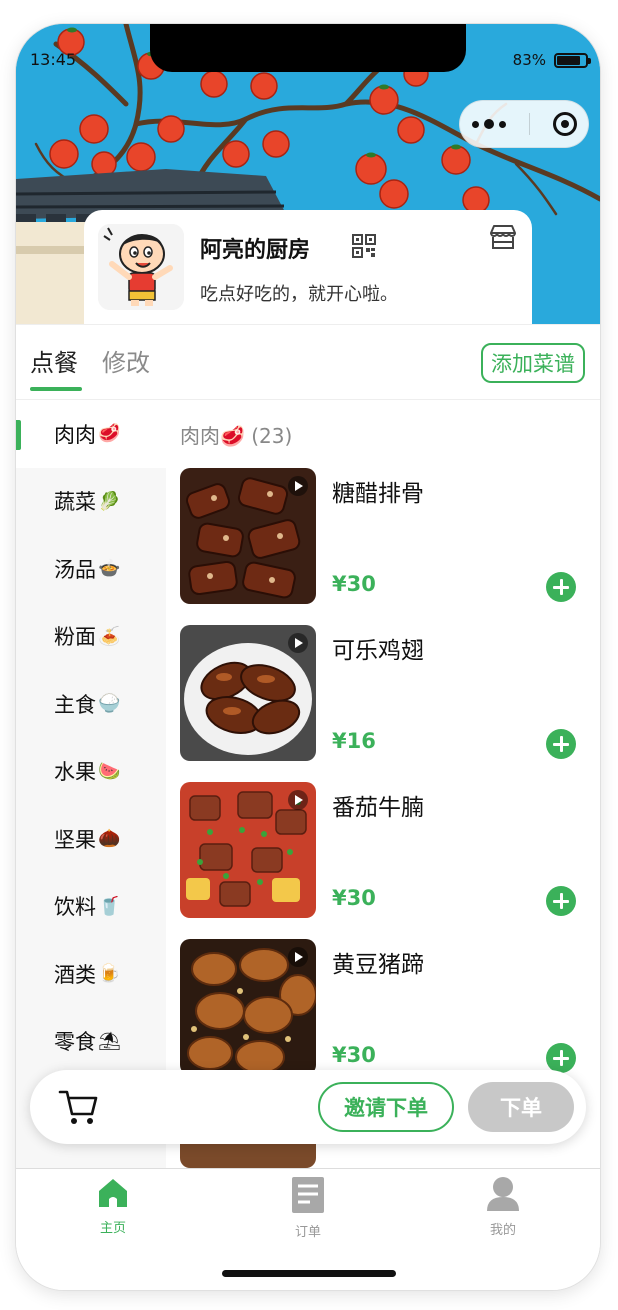 The width and height of the screenshot is (618, 1310). Describe the element at coordinates (503, 237) in the screenshot. I see `storefront-icon` at that location.